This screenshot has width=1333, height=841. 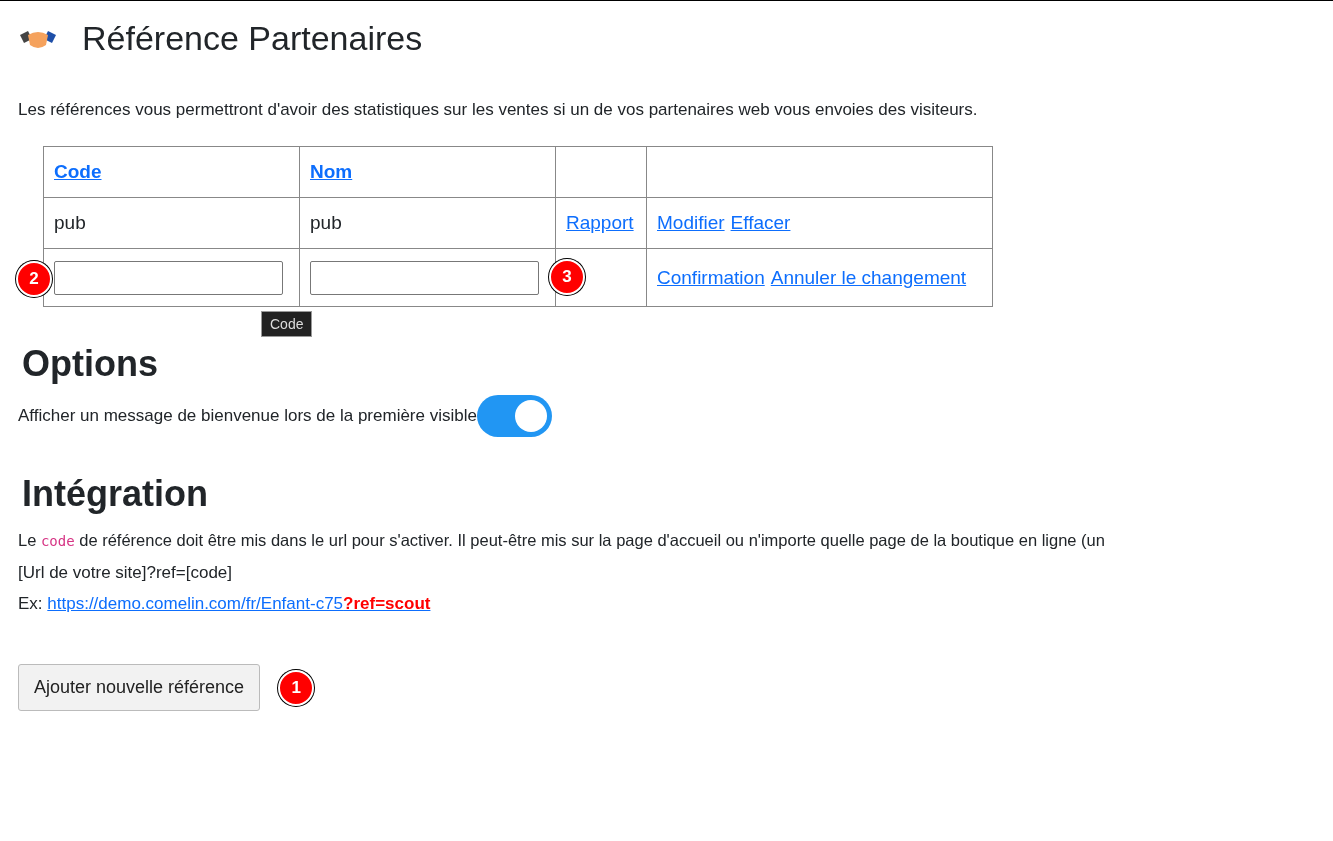 I want to click on example-link: https://demo.comelin.com/fr/Enfant-c75?ref=scout, so click(x=239, y=603).